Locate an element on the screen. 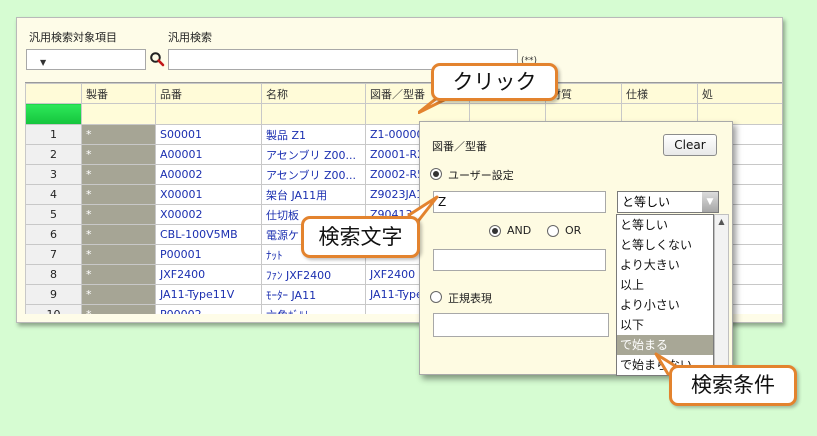 The width and height of the screenshot is (817, 436). condition-selected-value: と等しい is located at coordinates (646, 202).